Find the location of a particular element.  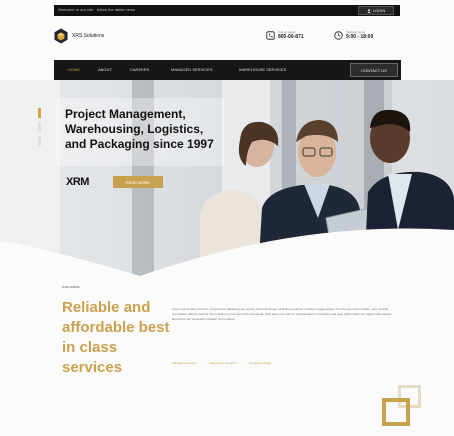

nav-item-about: ABOUT is located at coordinates (105, 69).